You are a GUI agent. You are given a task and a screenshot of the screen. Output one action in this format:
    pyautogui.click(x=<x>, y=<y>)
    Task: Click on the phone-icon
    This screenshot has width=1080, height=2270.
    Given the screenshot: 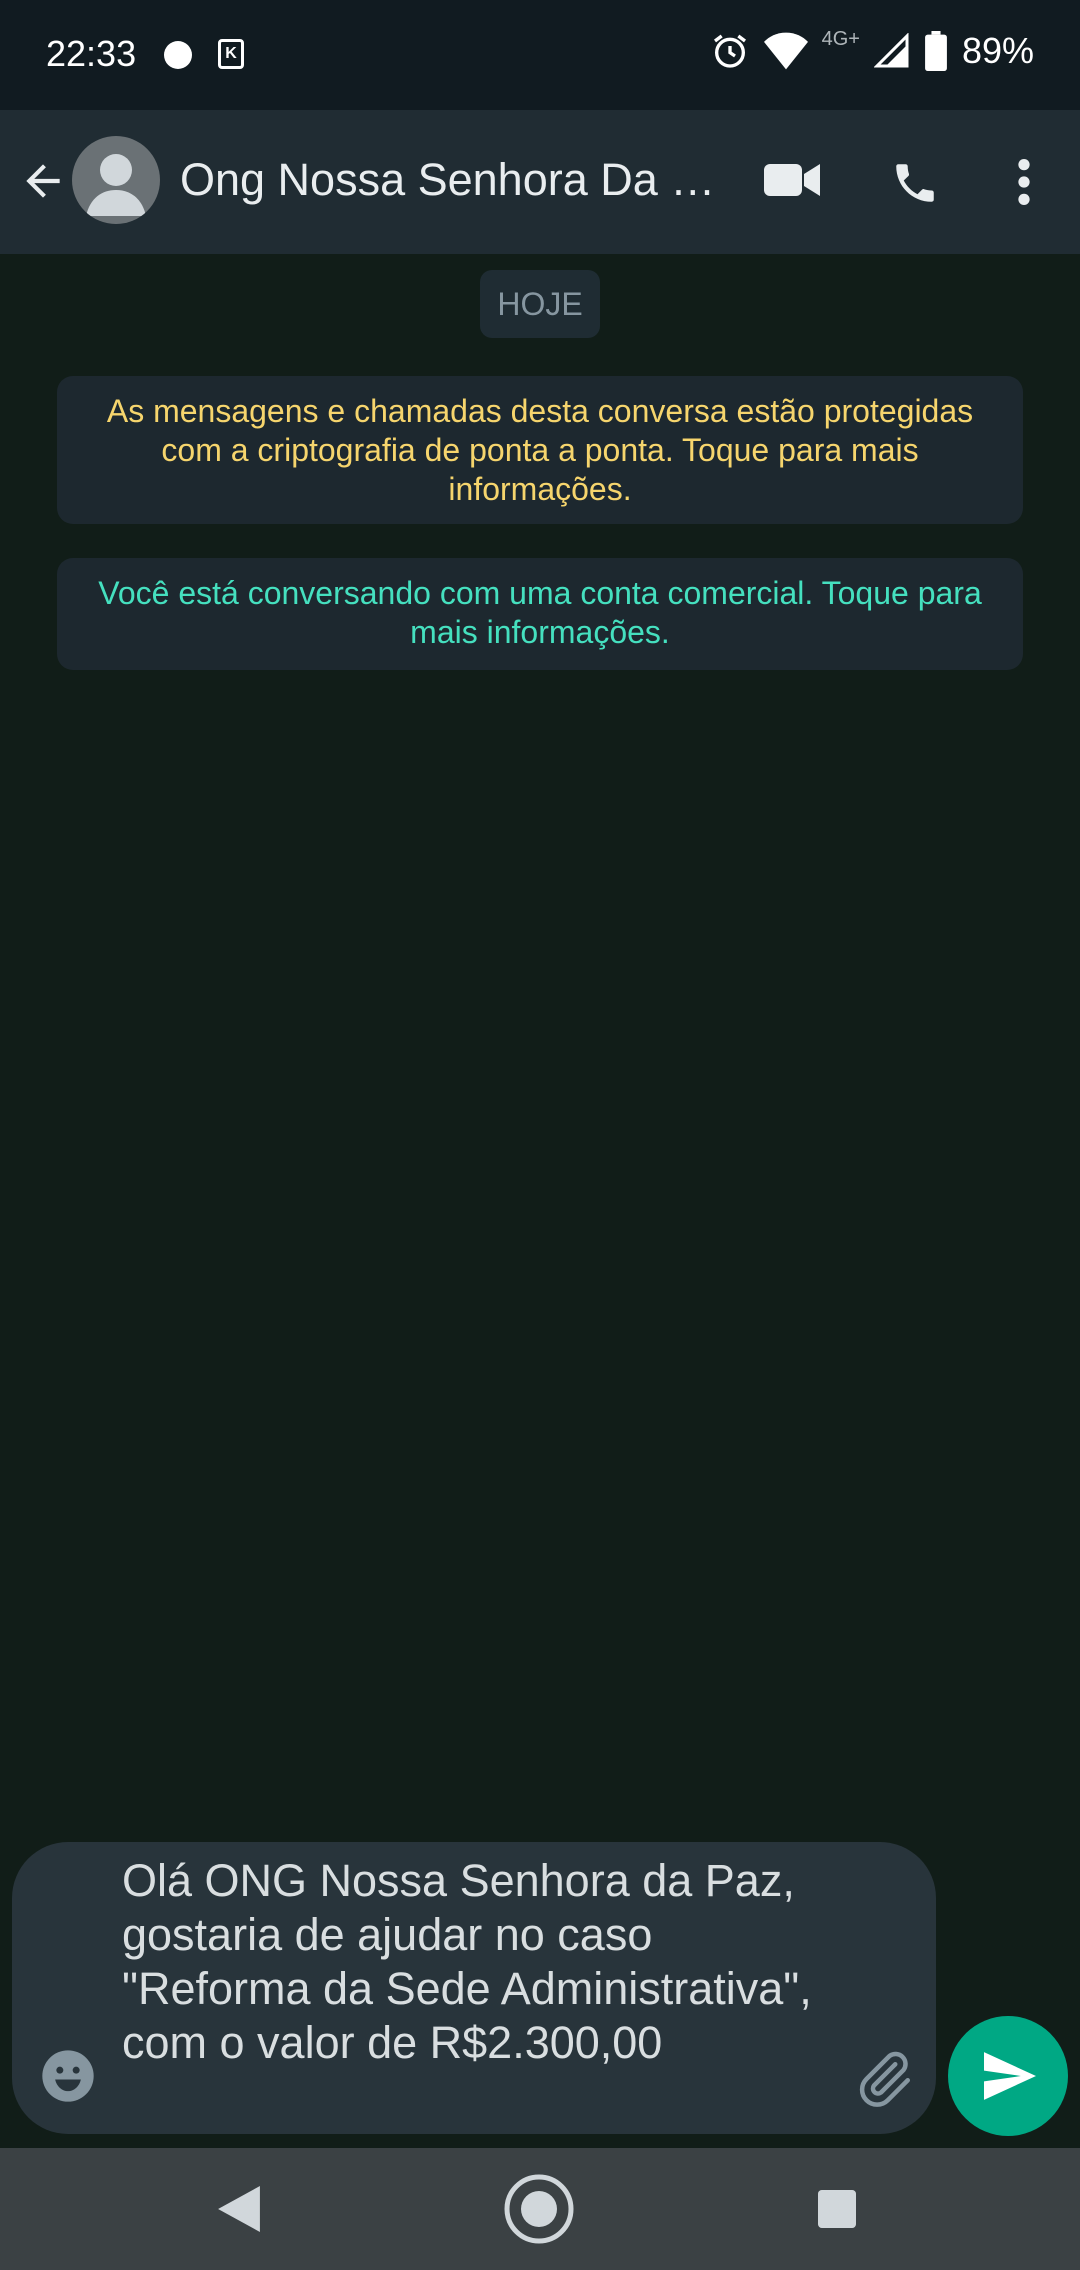 What is the action you would take?
    pyautogui.click(x=915, y=183)
    